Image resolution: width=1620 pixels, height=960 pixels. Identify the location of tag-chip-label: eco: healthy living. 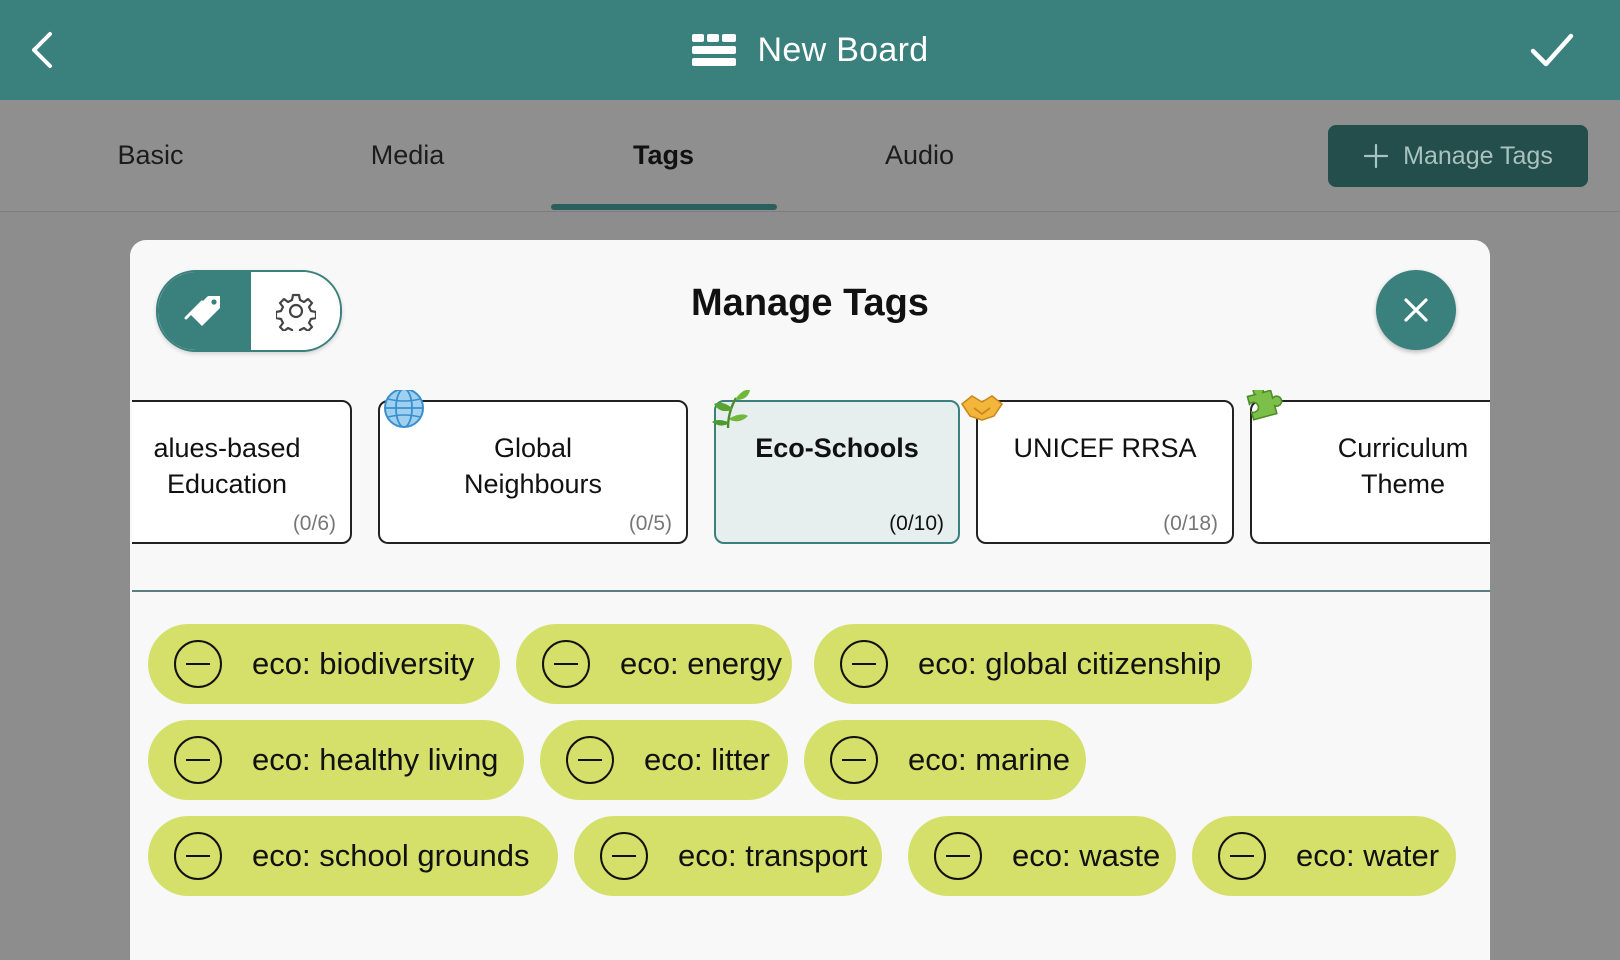
(375, 759).